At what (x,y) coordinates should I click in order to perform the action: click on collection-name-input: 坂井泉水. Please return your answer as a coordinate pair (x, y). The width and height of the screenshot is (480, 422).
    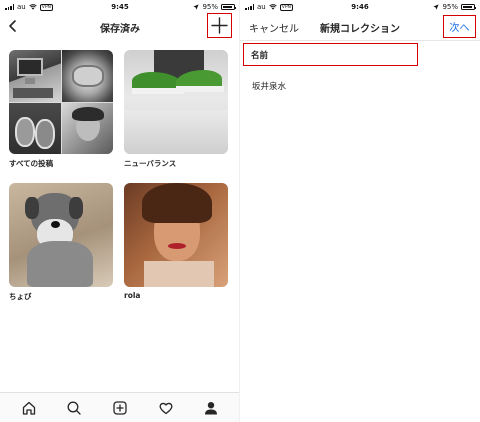
    Looking at the image, I should click on (269, 86).